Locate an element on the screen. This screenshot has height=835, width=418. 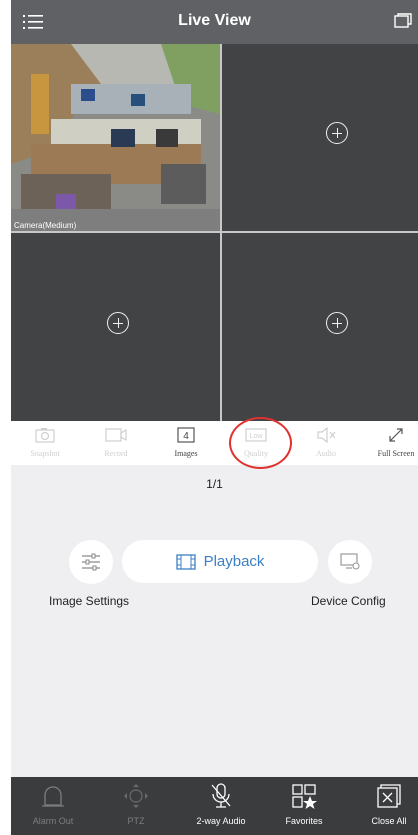
fullscreen-button: Full Screen is located at coordinates (392, 445).